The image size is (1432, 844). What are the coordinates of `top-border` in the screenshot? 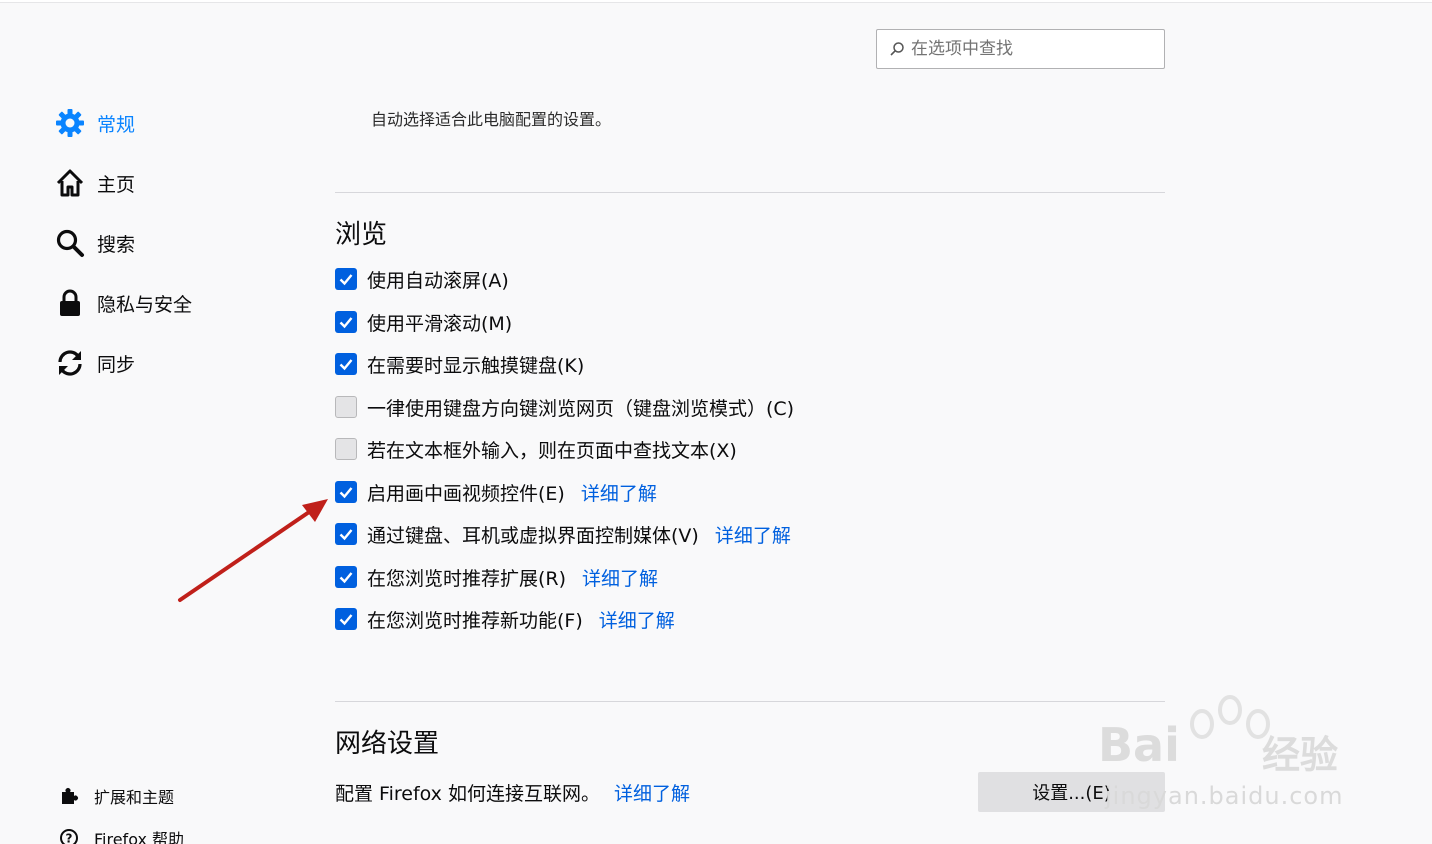 It's located at (716, 1).